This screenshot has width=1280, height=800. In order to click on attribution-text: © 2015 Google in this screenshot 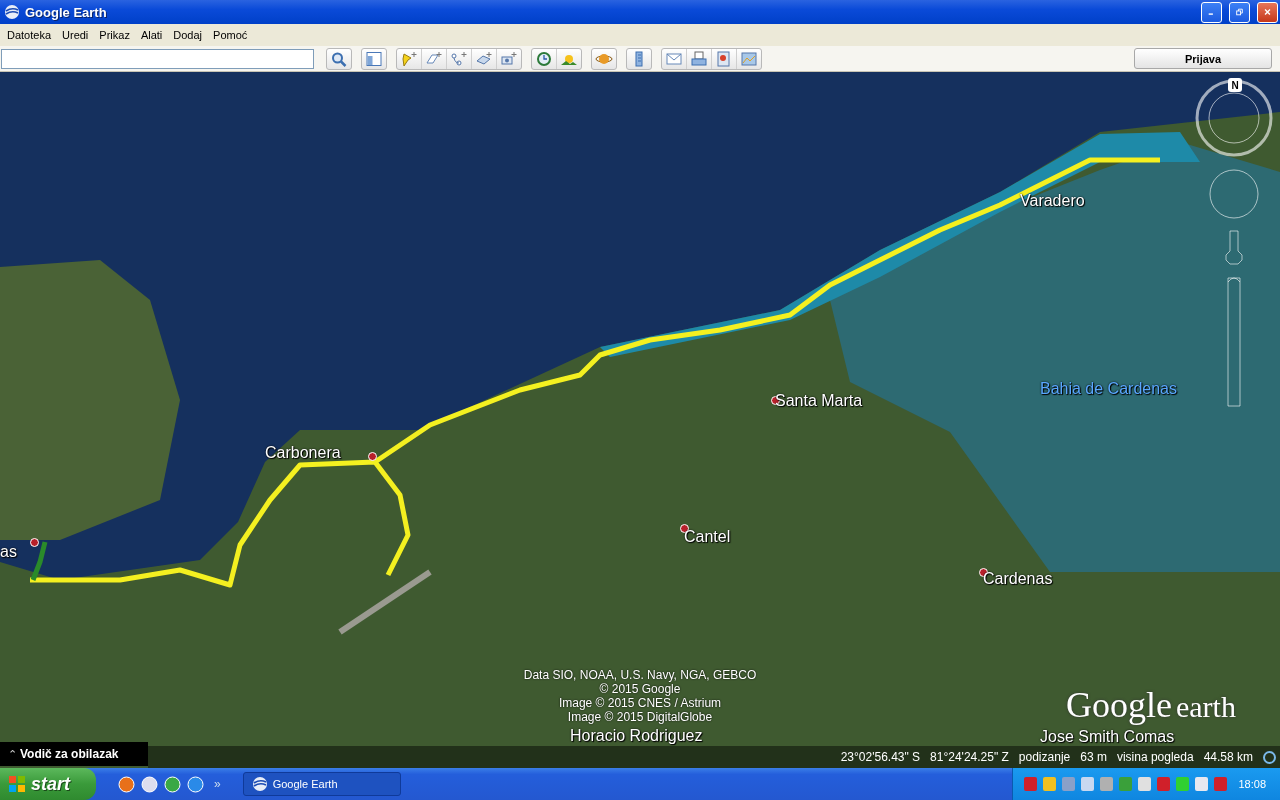, I will do `click(640, 689)`.